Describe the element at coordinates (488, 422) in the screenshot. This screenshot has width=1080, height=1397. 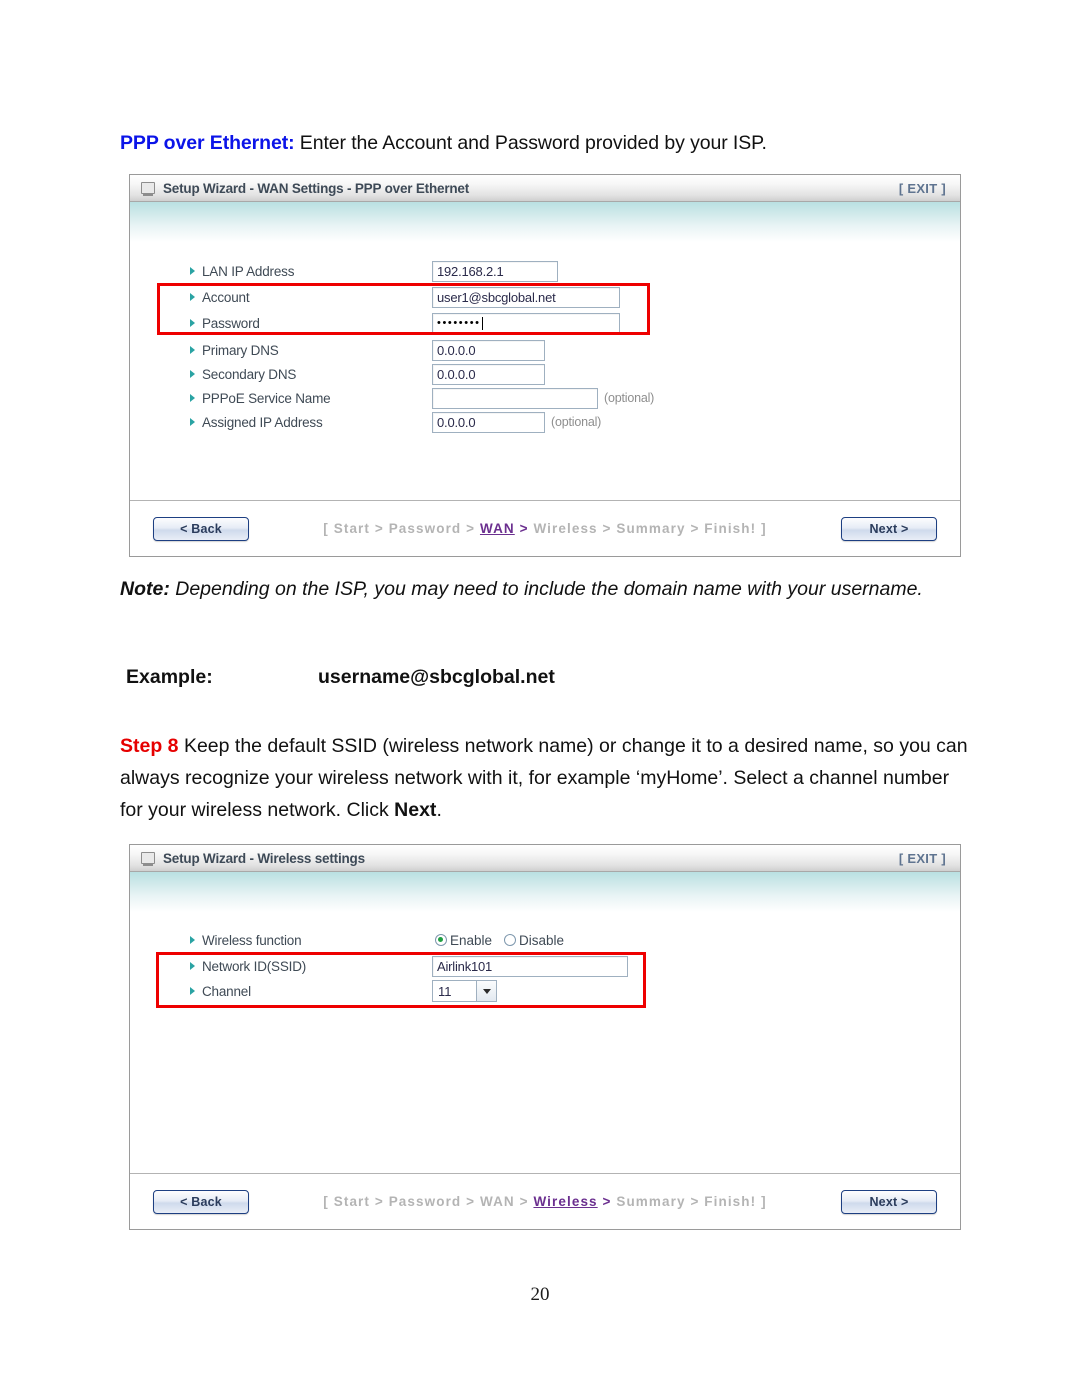
I see `assigned-ip-input: 0.0.0.0` at that location.